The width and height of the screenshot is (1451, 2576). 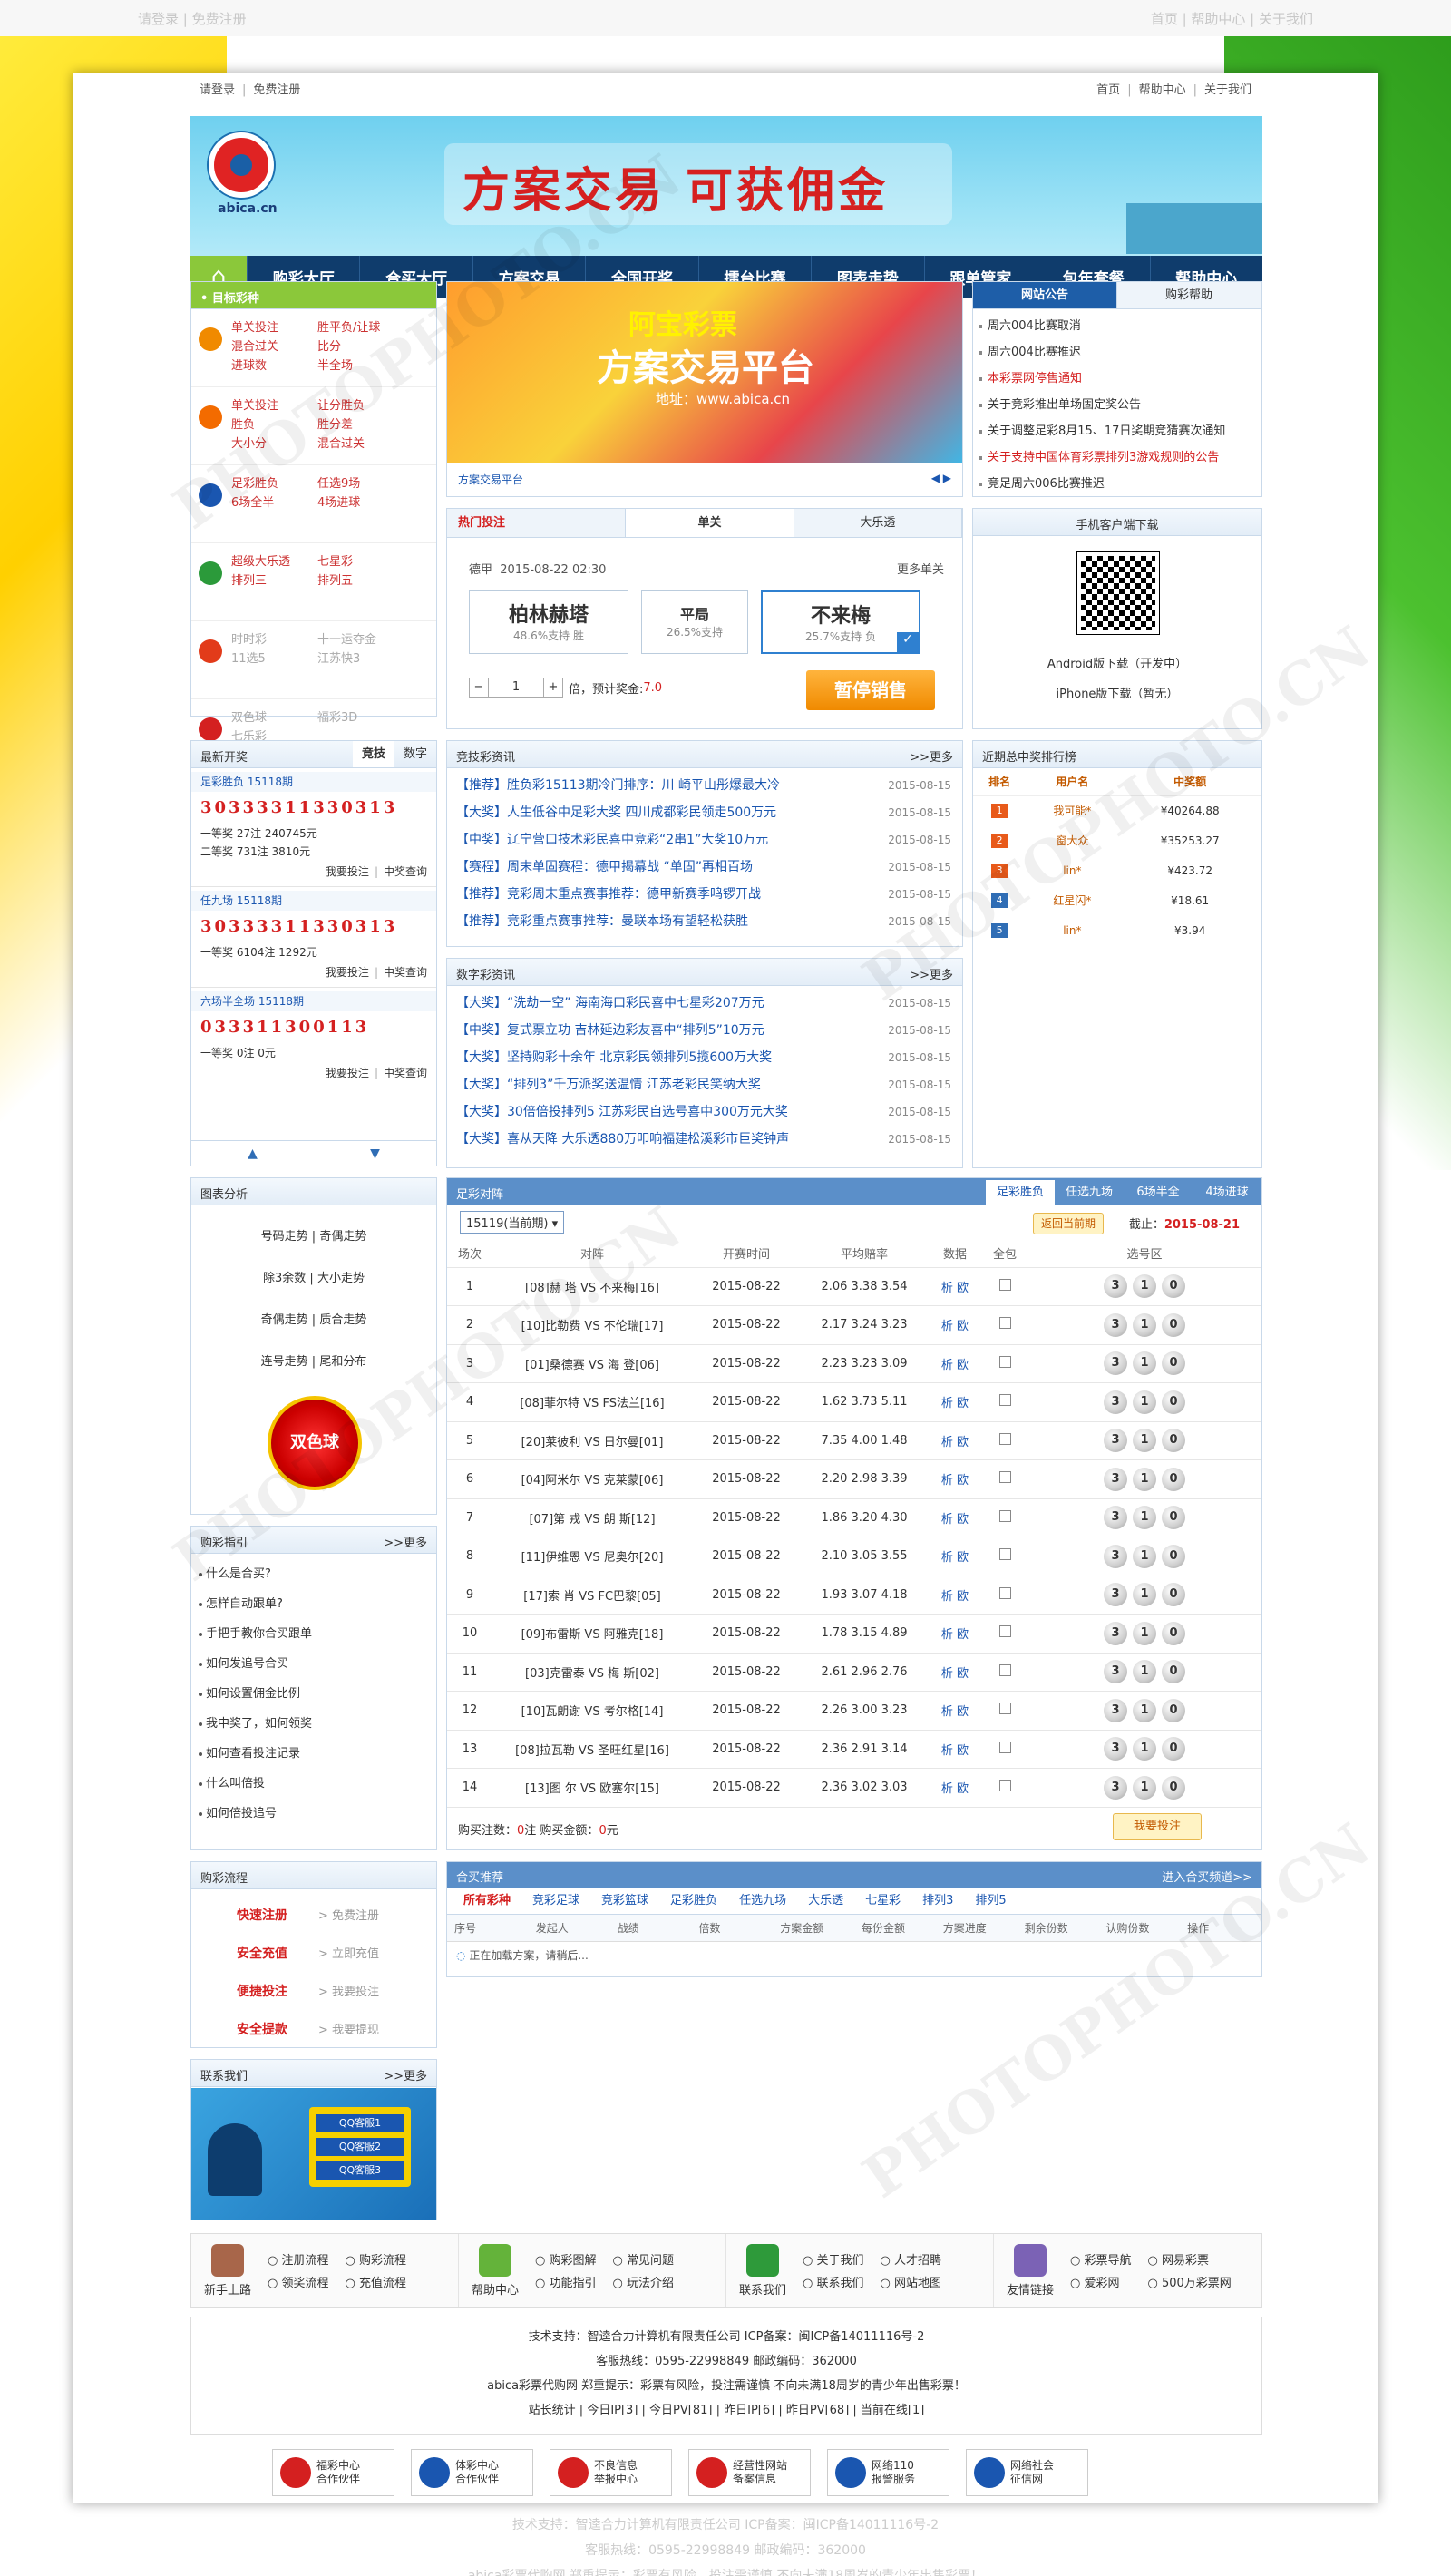 What do you see at coordinates (694, 622) in the screenshot?
I see `bet-option-draw: 平局 26.5%支持` at bounding box center [694, 622].